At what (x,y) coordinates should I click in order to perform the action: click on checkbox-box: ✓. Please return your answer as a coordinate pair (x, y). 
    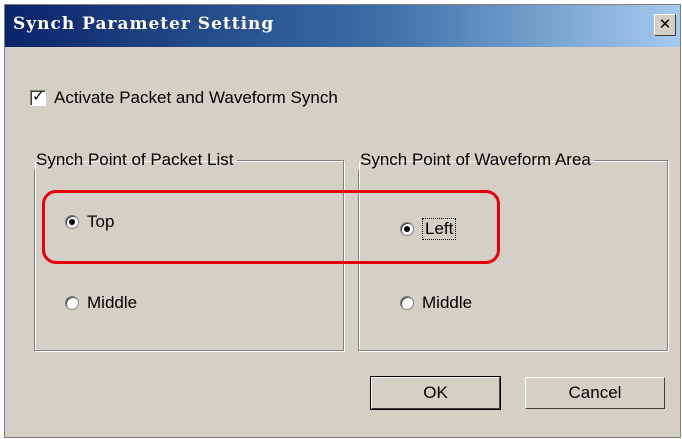
    Looking at the image, I should click on (38, 96).